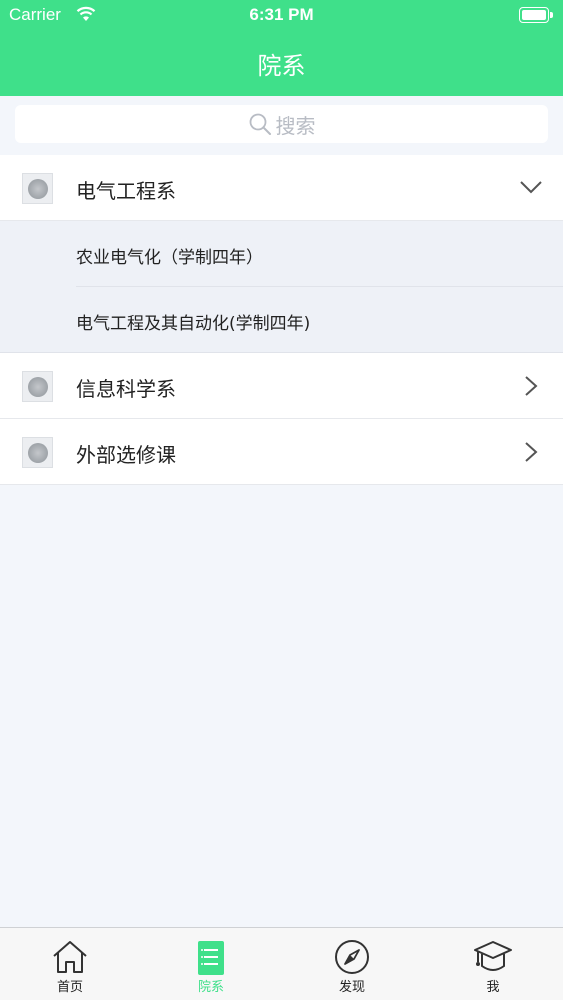  I want to click on page-title: 院系, so click(281, 66).